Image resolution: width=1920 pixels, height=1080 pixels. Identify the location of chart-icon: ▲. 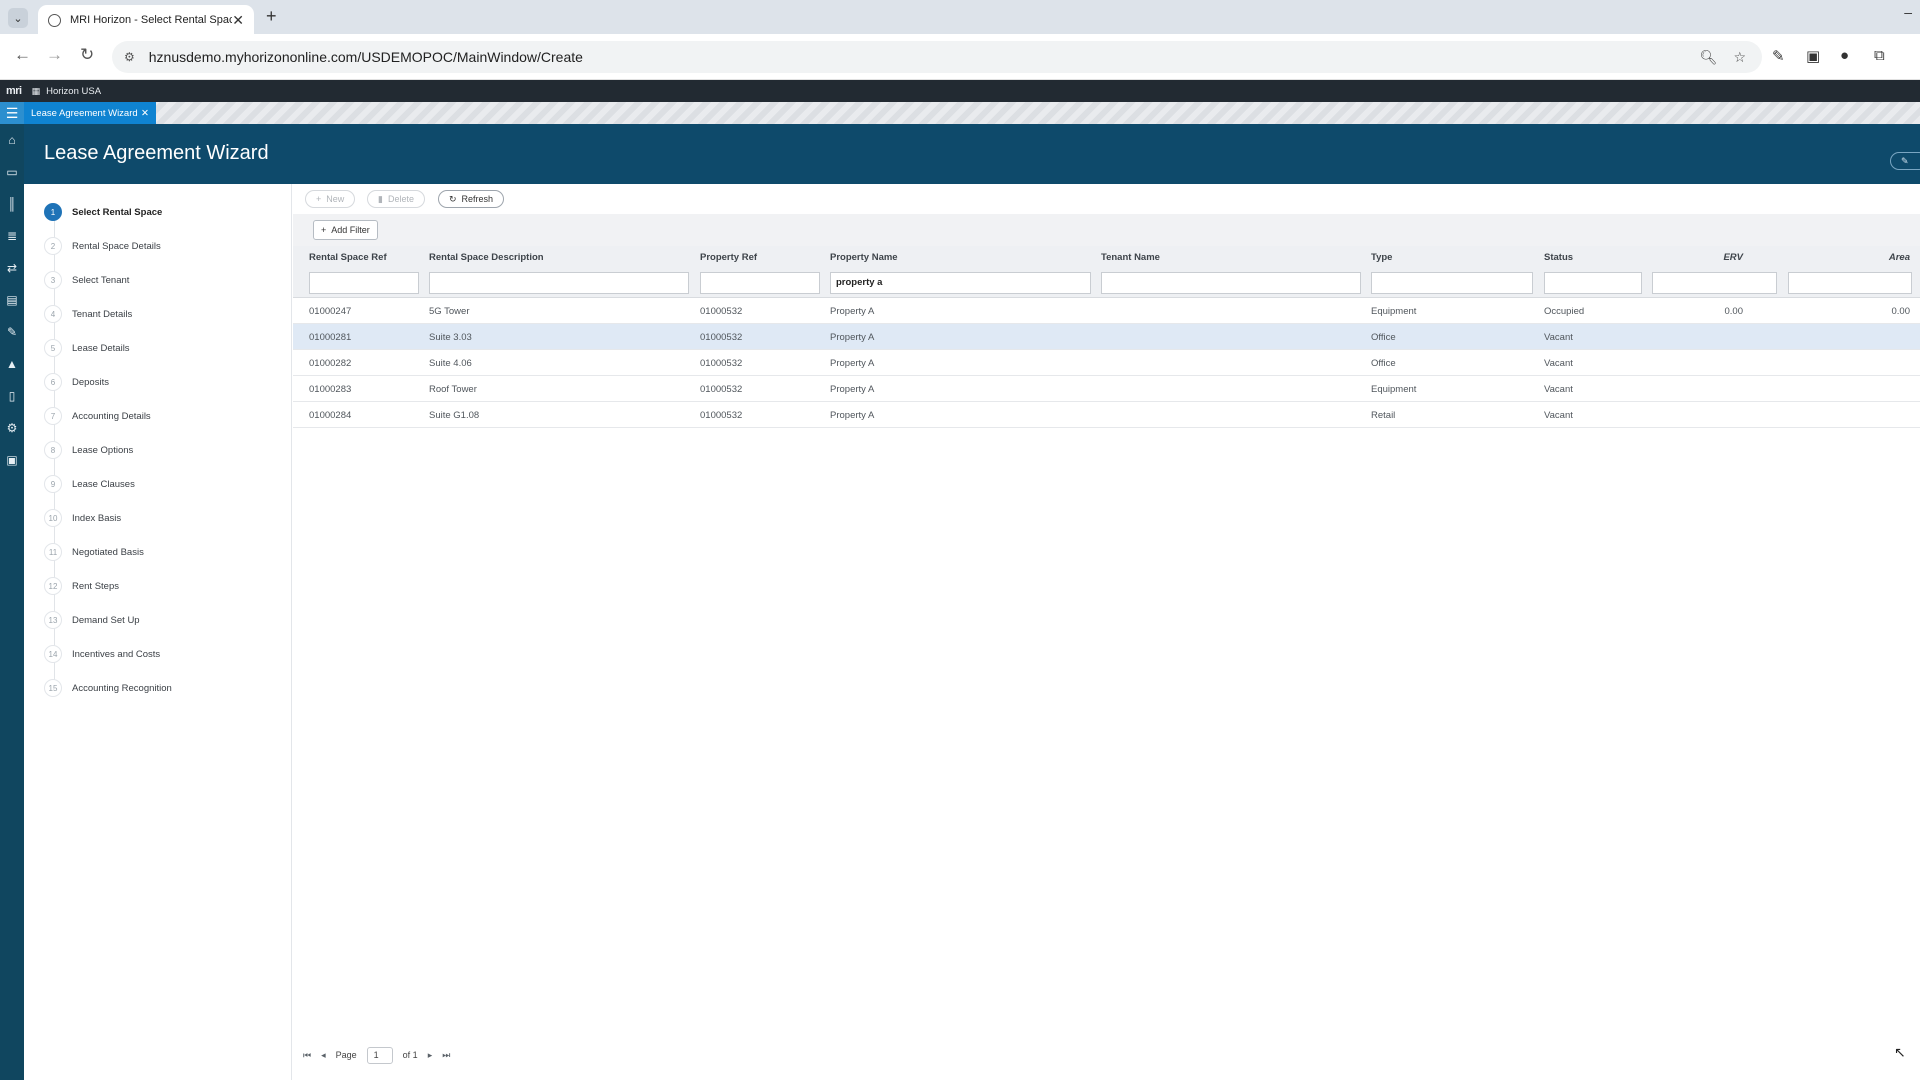
(12, 364).